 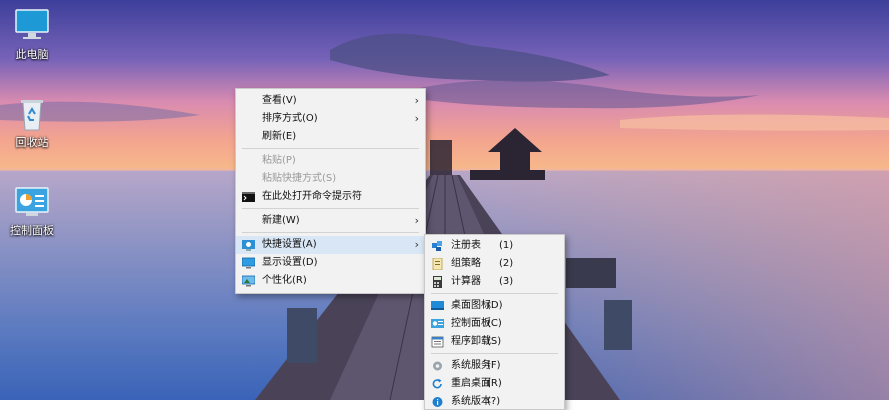 I want to click on menu-item-paste-shortcut: 粘贴快捷方式(S), so click(x=330, y=179).